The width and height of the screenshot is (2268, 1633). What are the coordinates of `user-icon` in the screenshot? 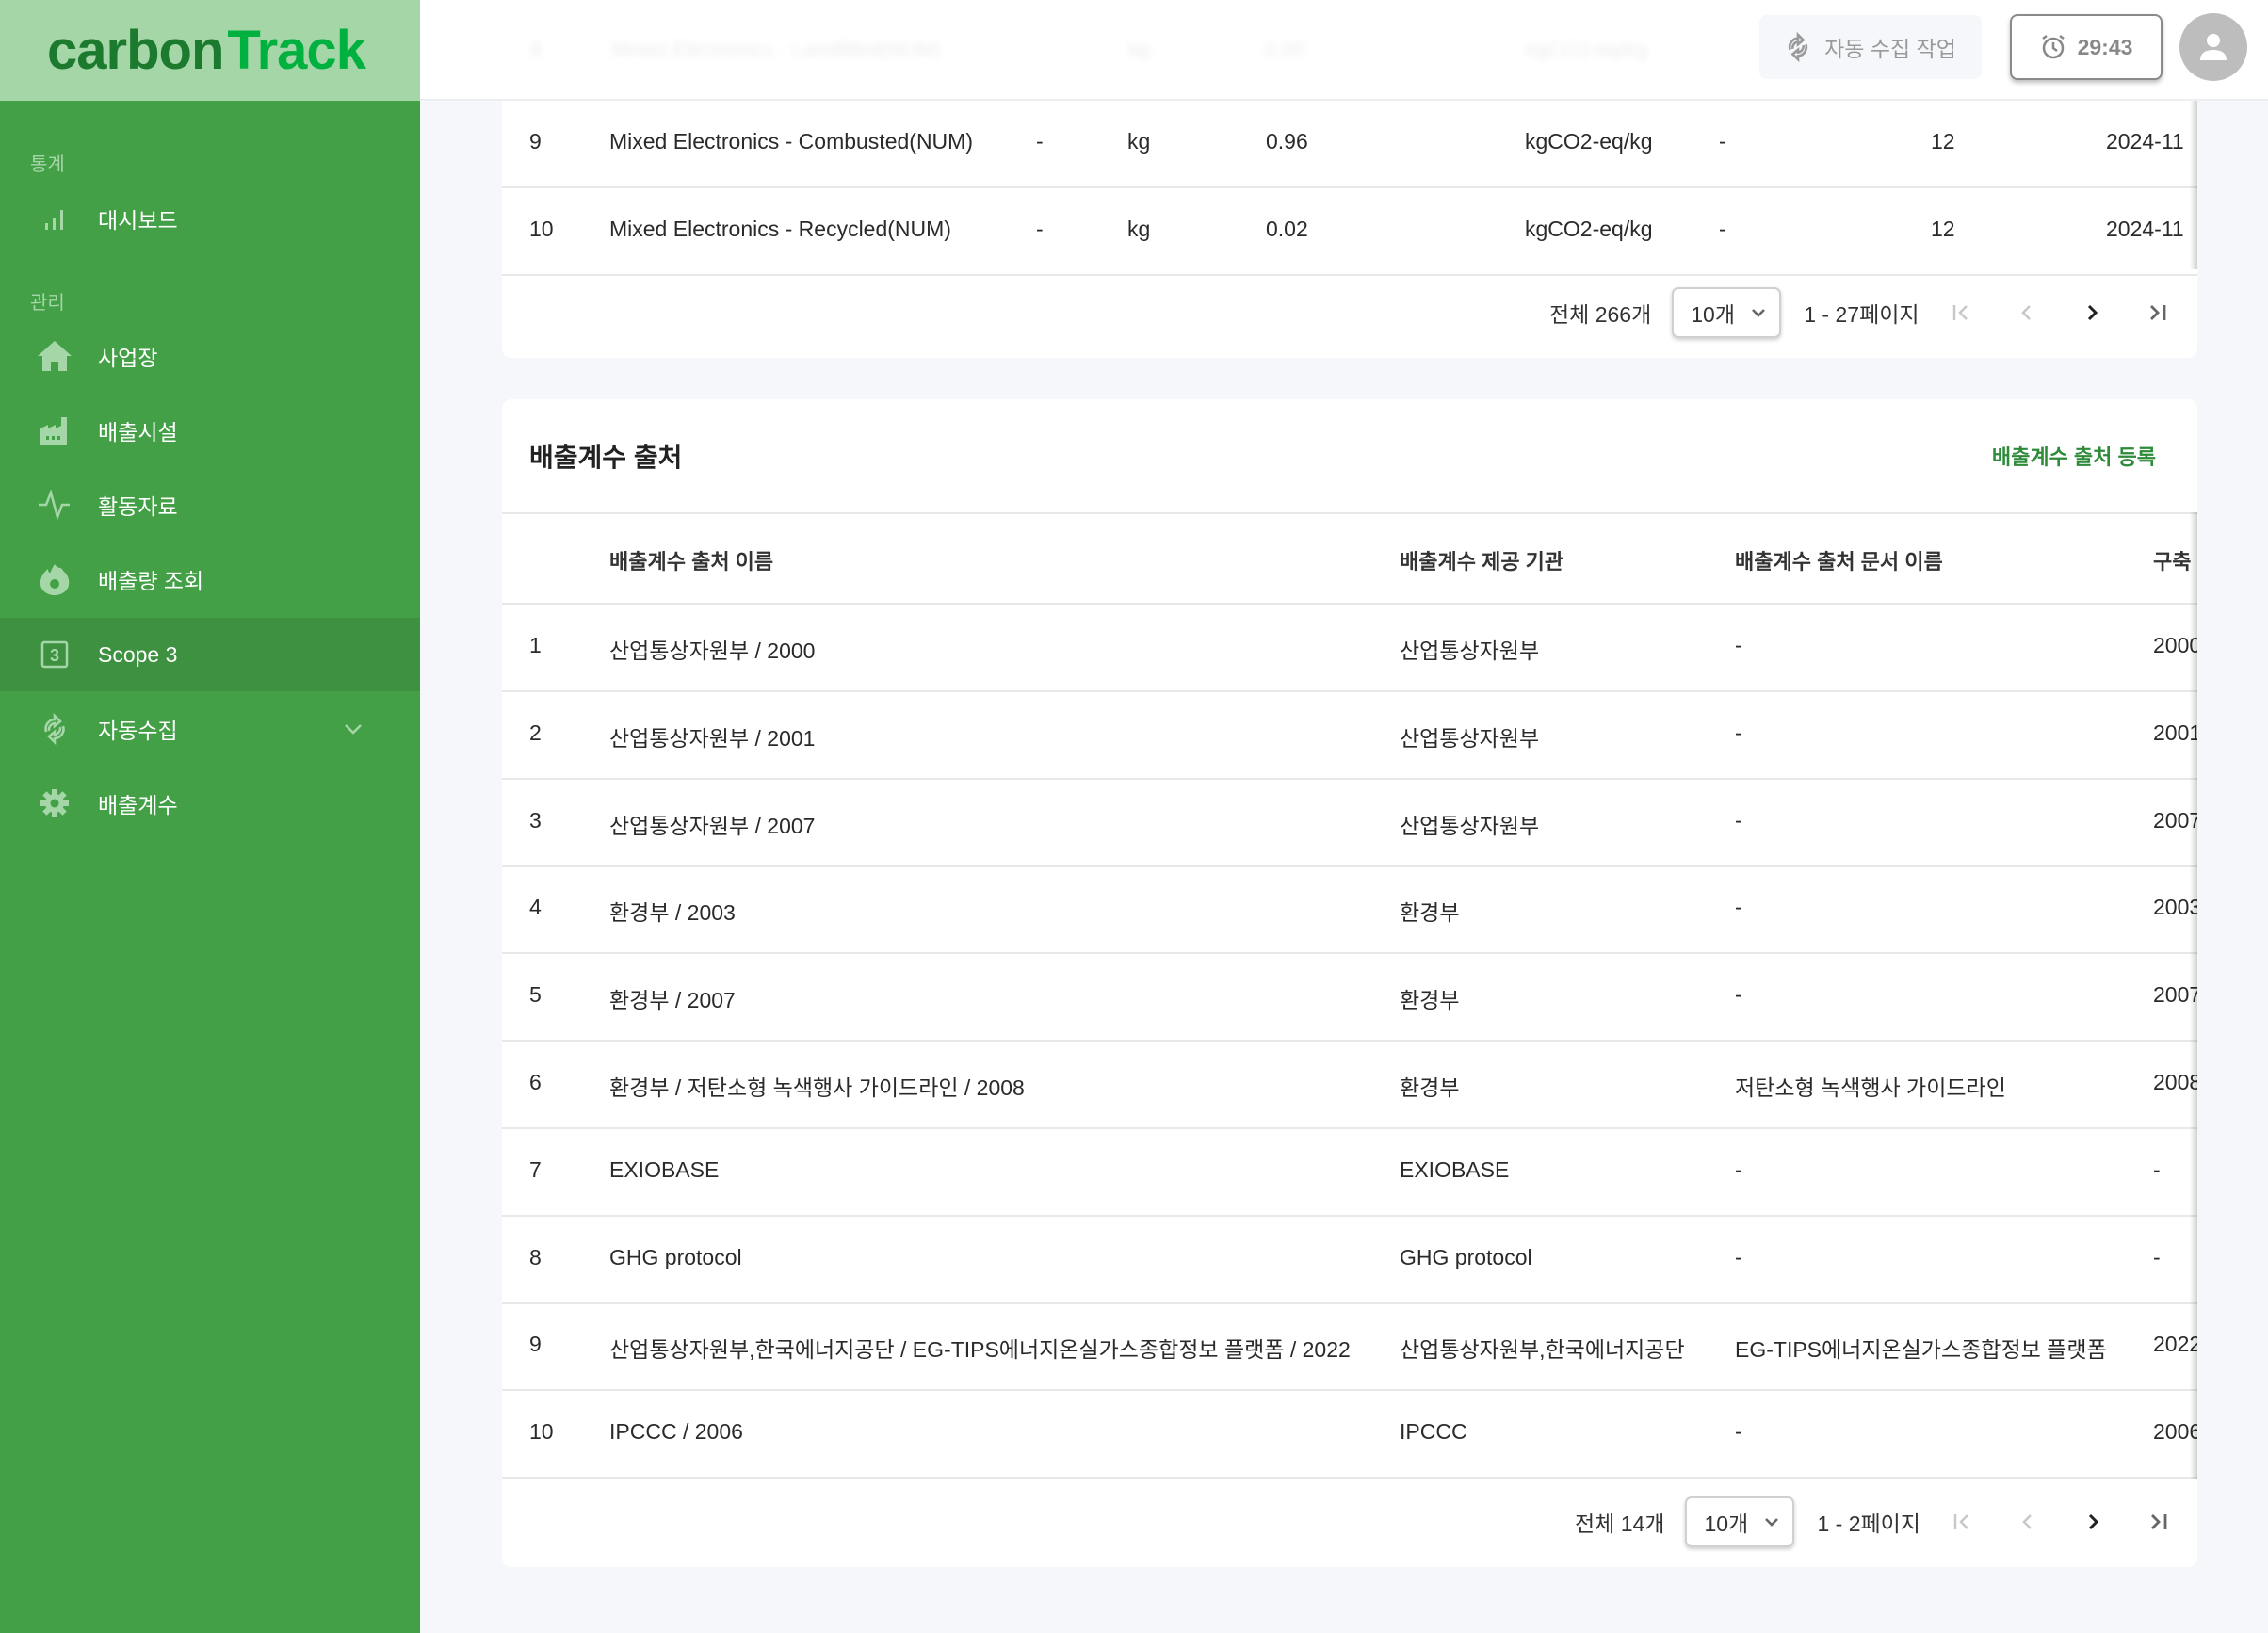 It's located at (2213, 47).